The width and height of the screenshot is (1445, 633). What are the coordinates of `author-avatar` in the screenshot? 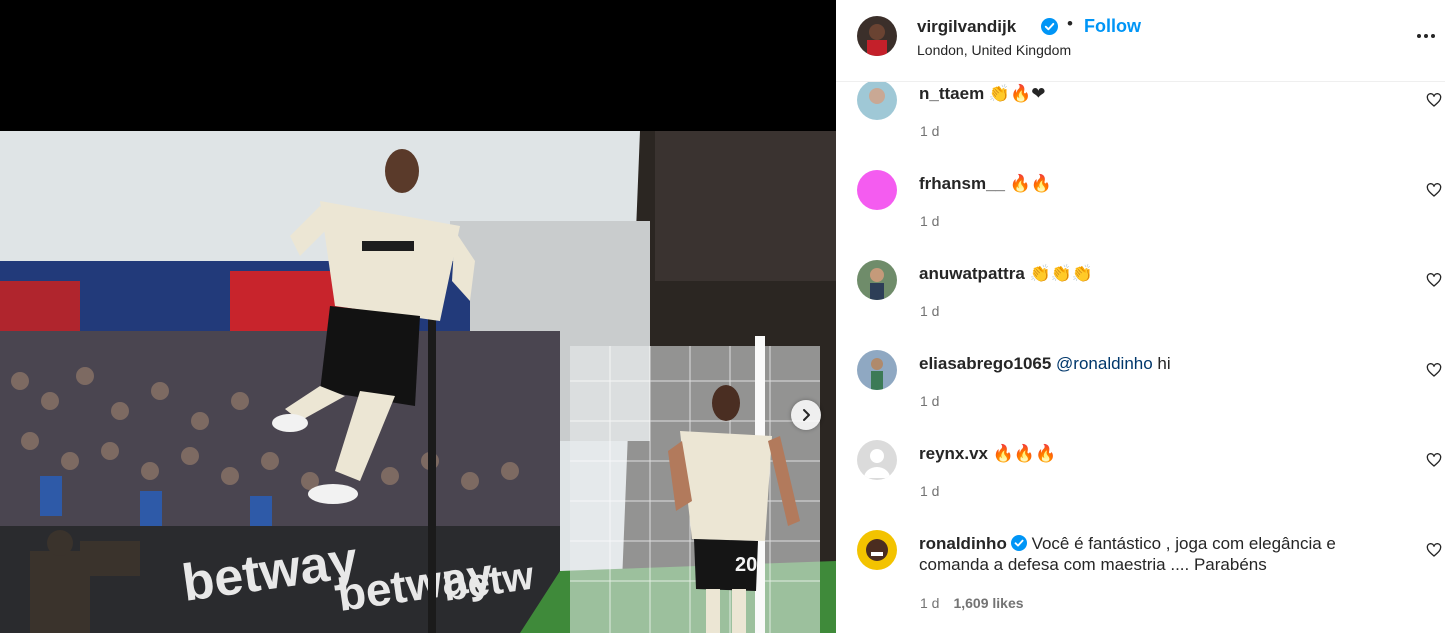 It's located at (877, 36).